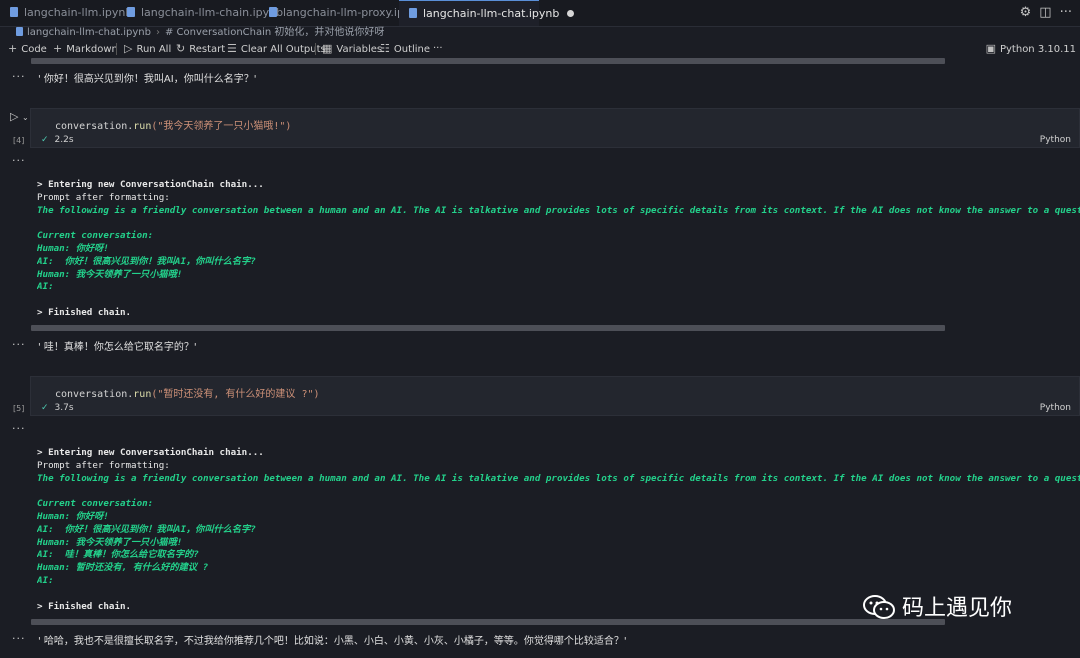  Describe the element at coordinates (1045, 12) in the screenshot. I see `split-editor-icon: ◫` at that location.